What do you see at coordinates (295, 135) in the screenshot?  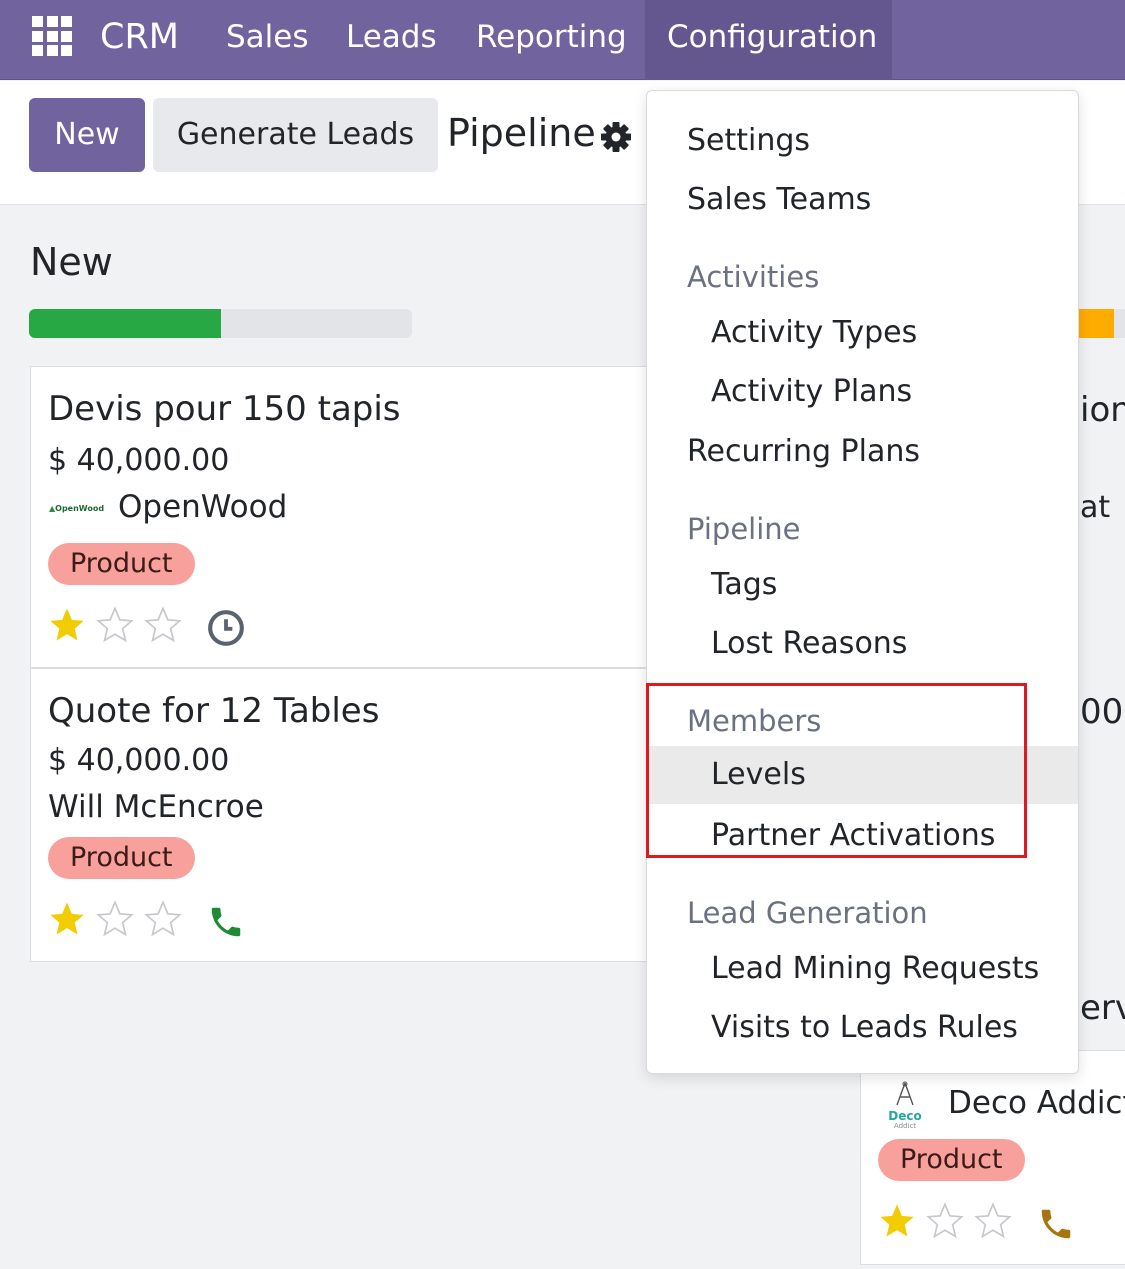 I see `generate-leads-button: Generate Leads` at bounding box center [295, 135].